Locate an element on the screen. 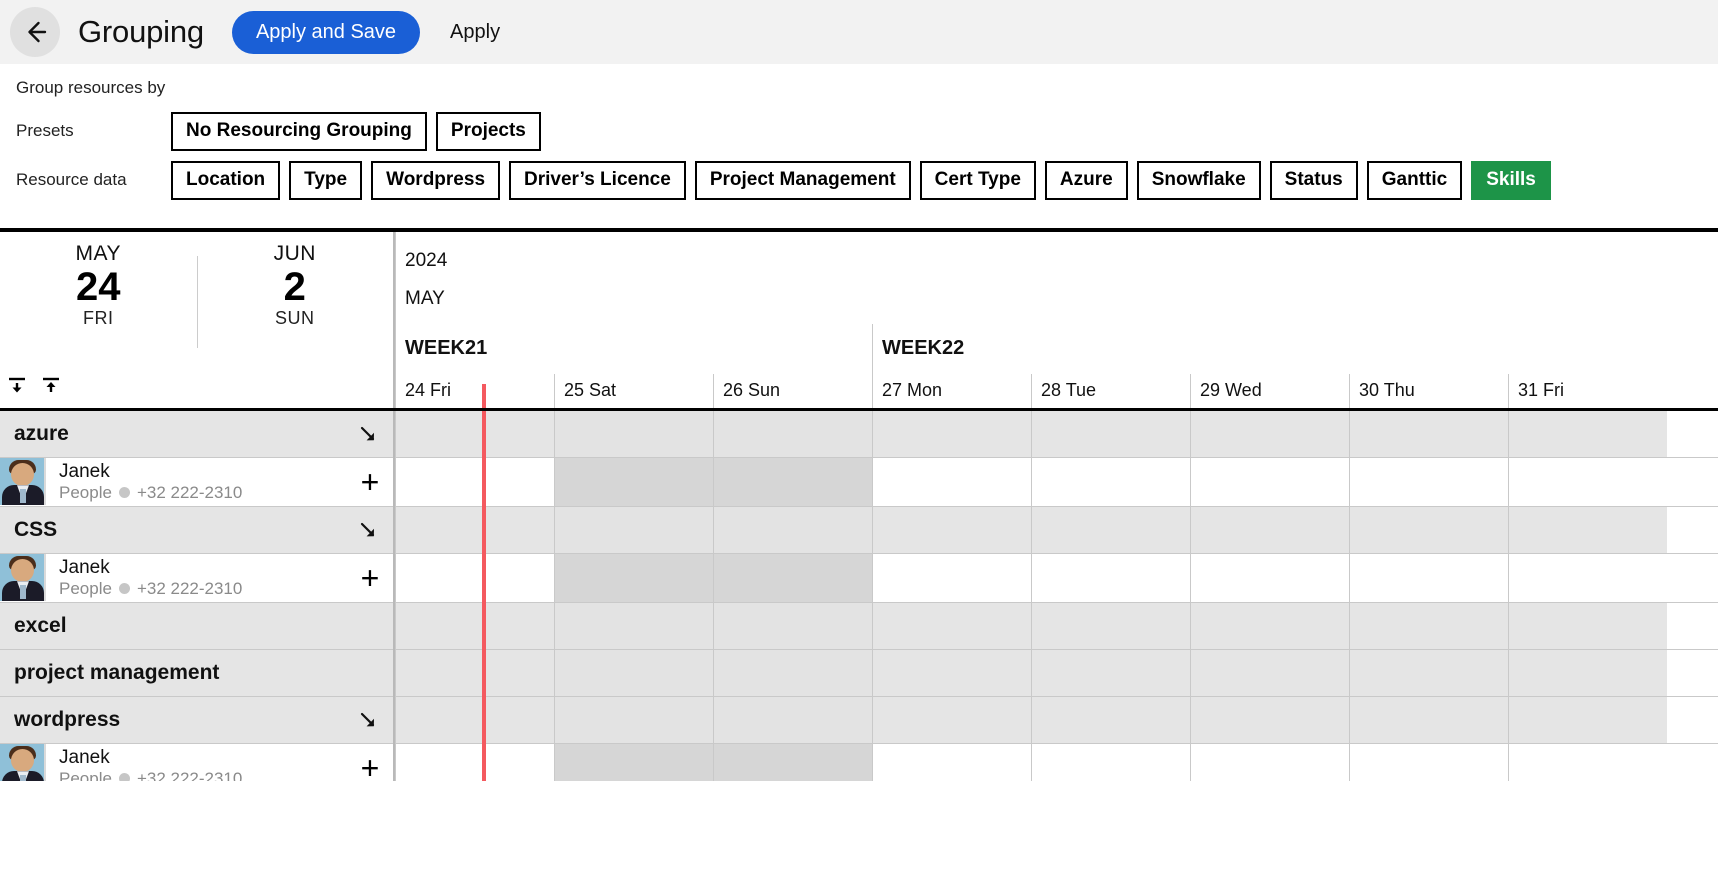 The height and width of the screenshot is (891, 1718). collapse-down-icon is located at coordinates (17, 388).